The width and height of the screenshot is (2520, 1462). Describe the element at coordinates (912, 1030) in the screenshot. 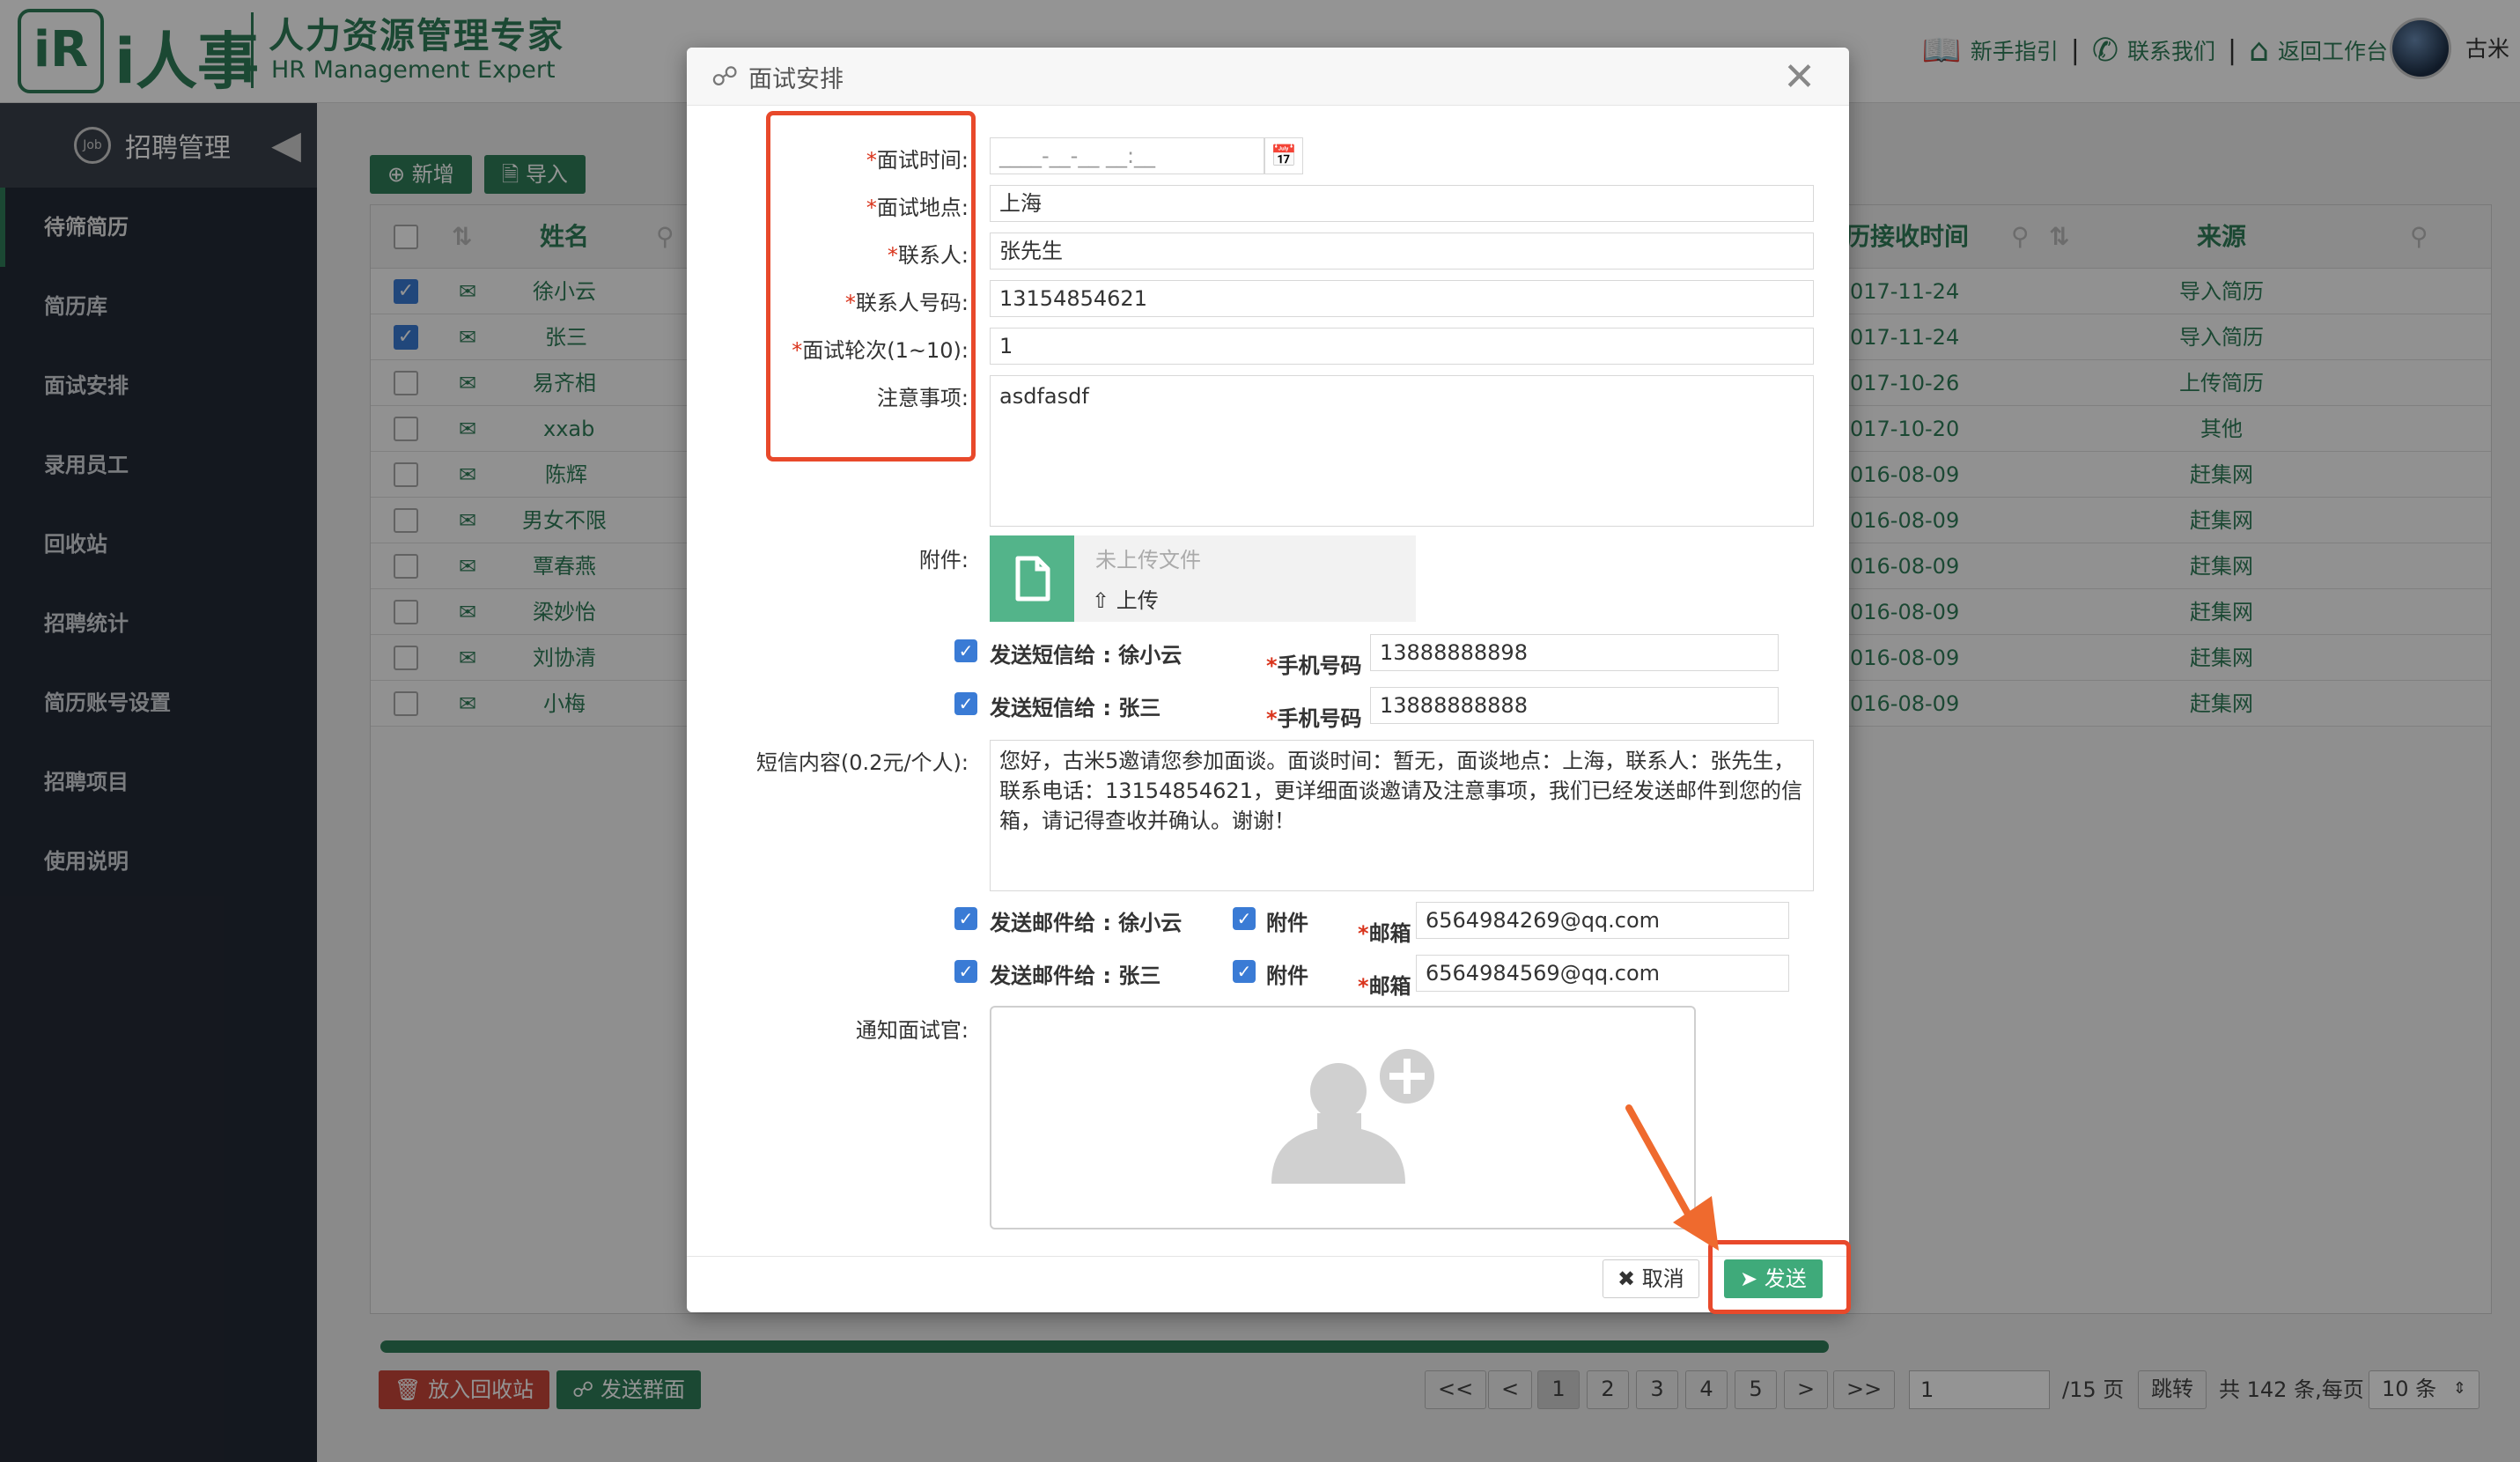

I see `notify-label: 通知面试官:` at that location.